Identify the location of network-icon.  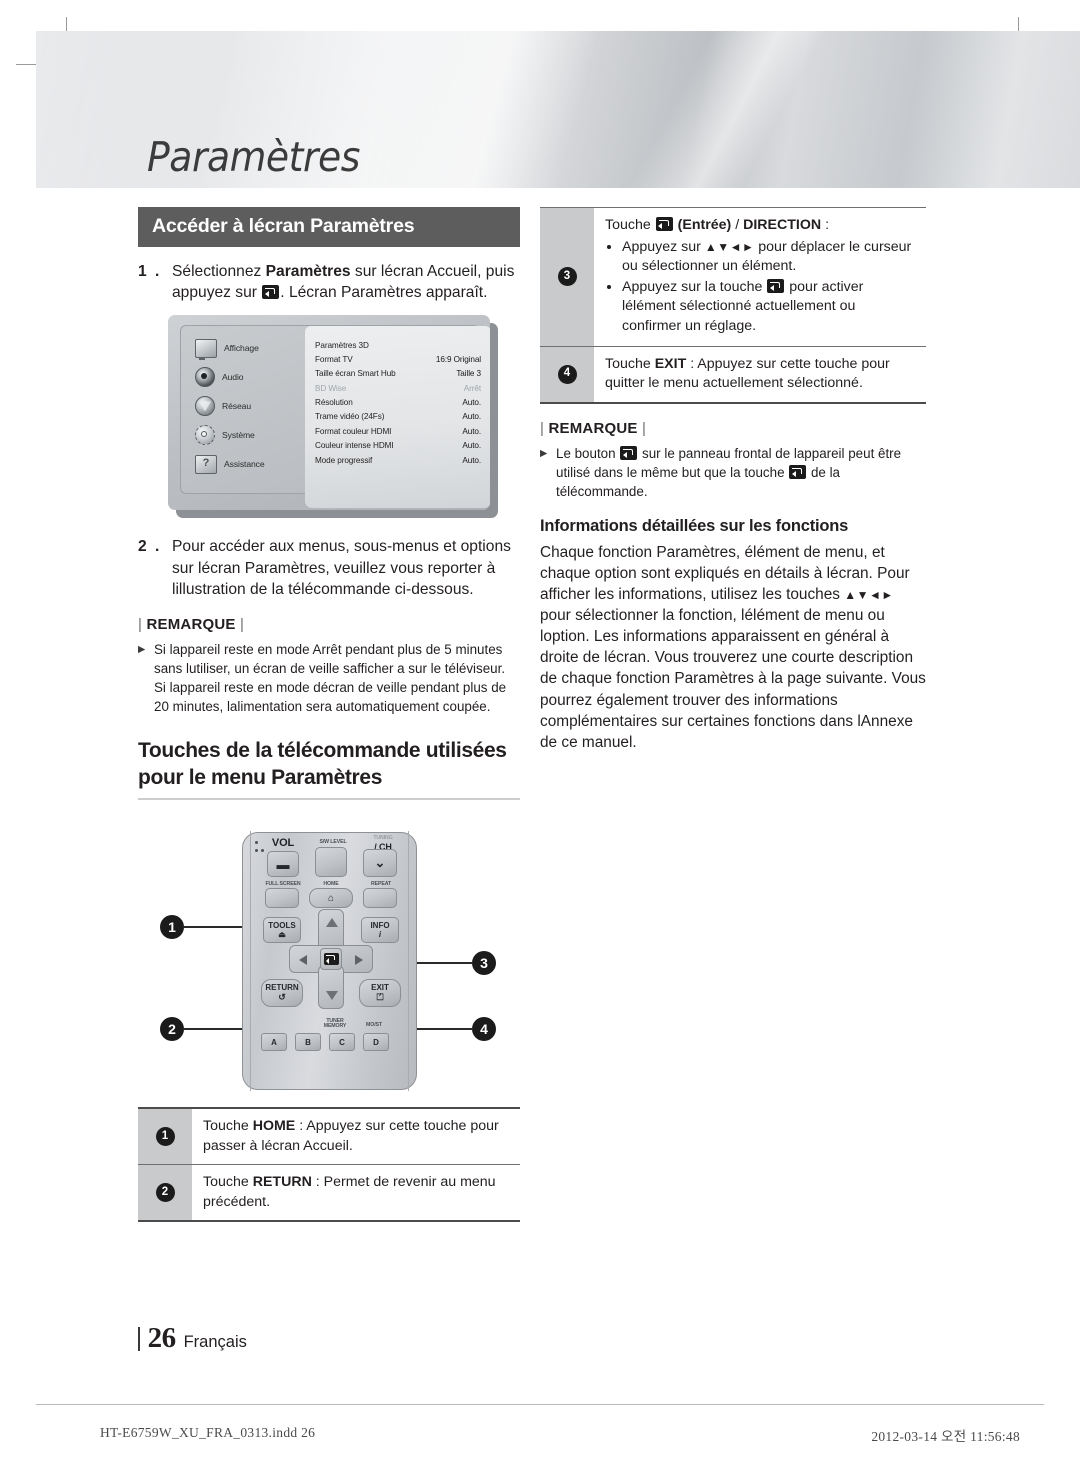
(205, 406).